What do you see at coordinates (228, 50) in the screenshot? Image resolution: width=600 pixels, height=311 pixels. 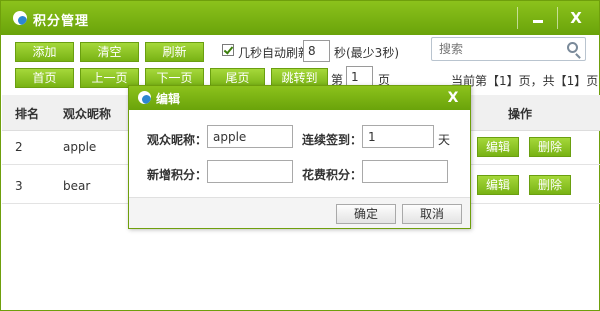 I see `auto-refresh-checkbox` at bounding box center [228, 50].